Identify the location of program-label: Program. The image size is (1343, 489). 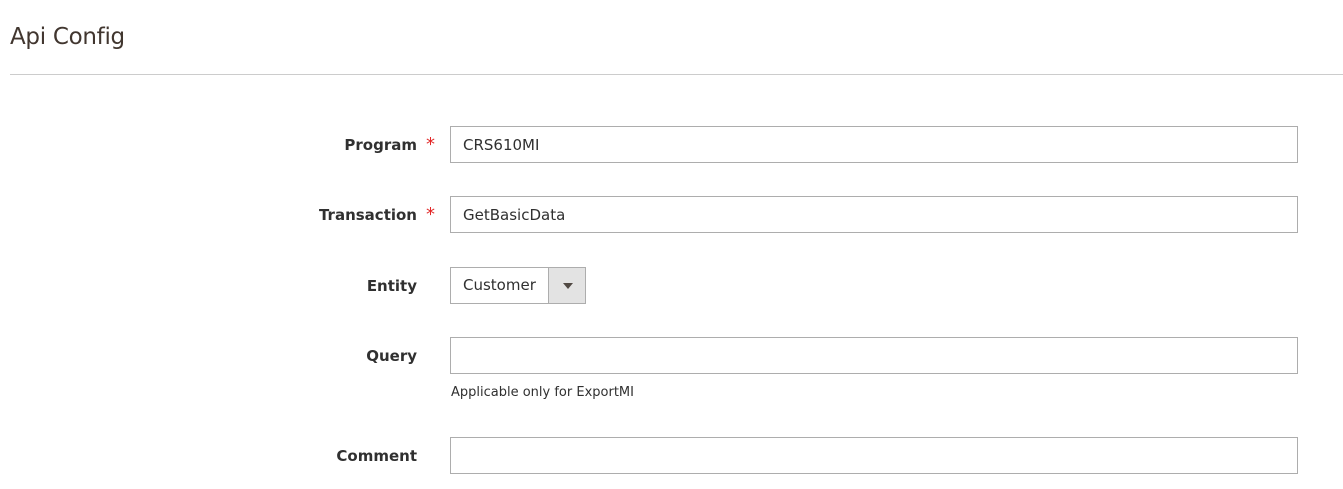
(380, 145).